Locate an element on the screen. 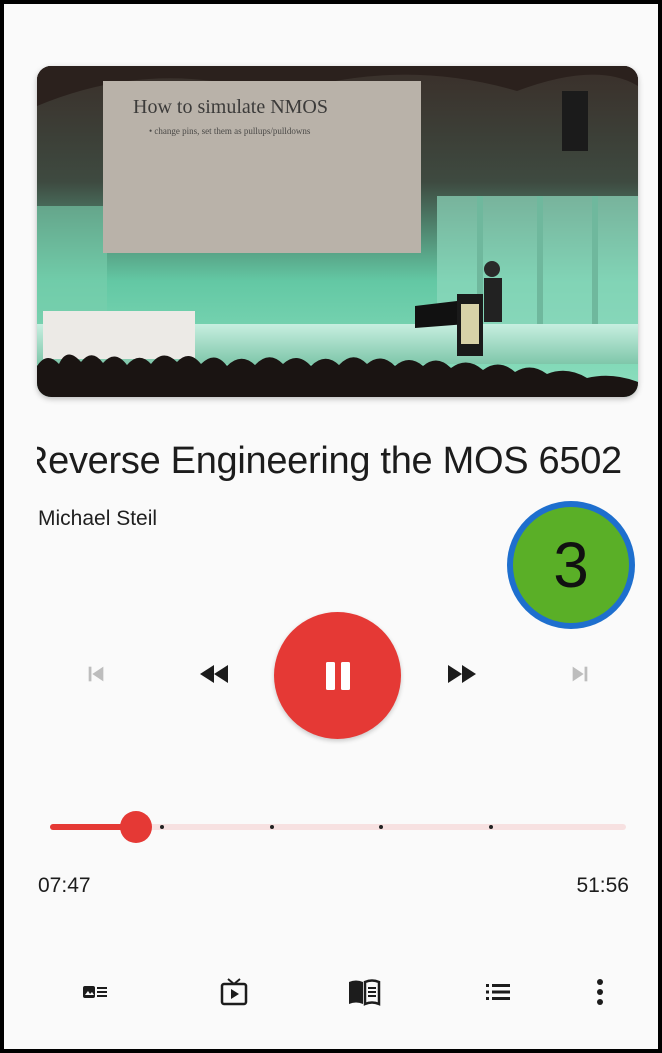 The width and height of the screenshot is (662, 1053). skip-previous-button is located at coordinates (96, 674).